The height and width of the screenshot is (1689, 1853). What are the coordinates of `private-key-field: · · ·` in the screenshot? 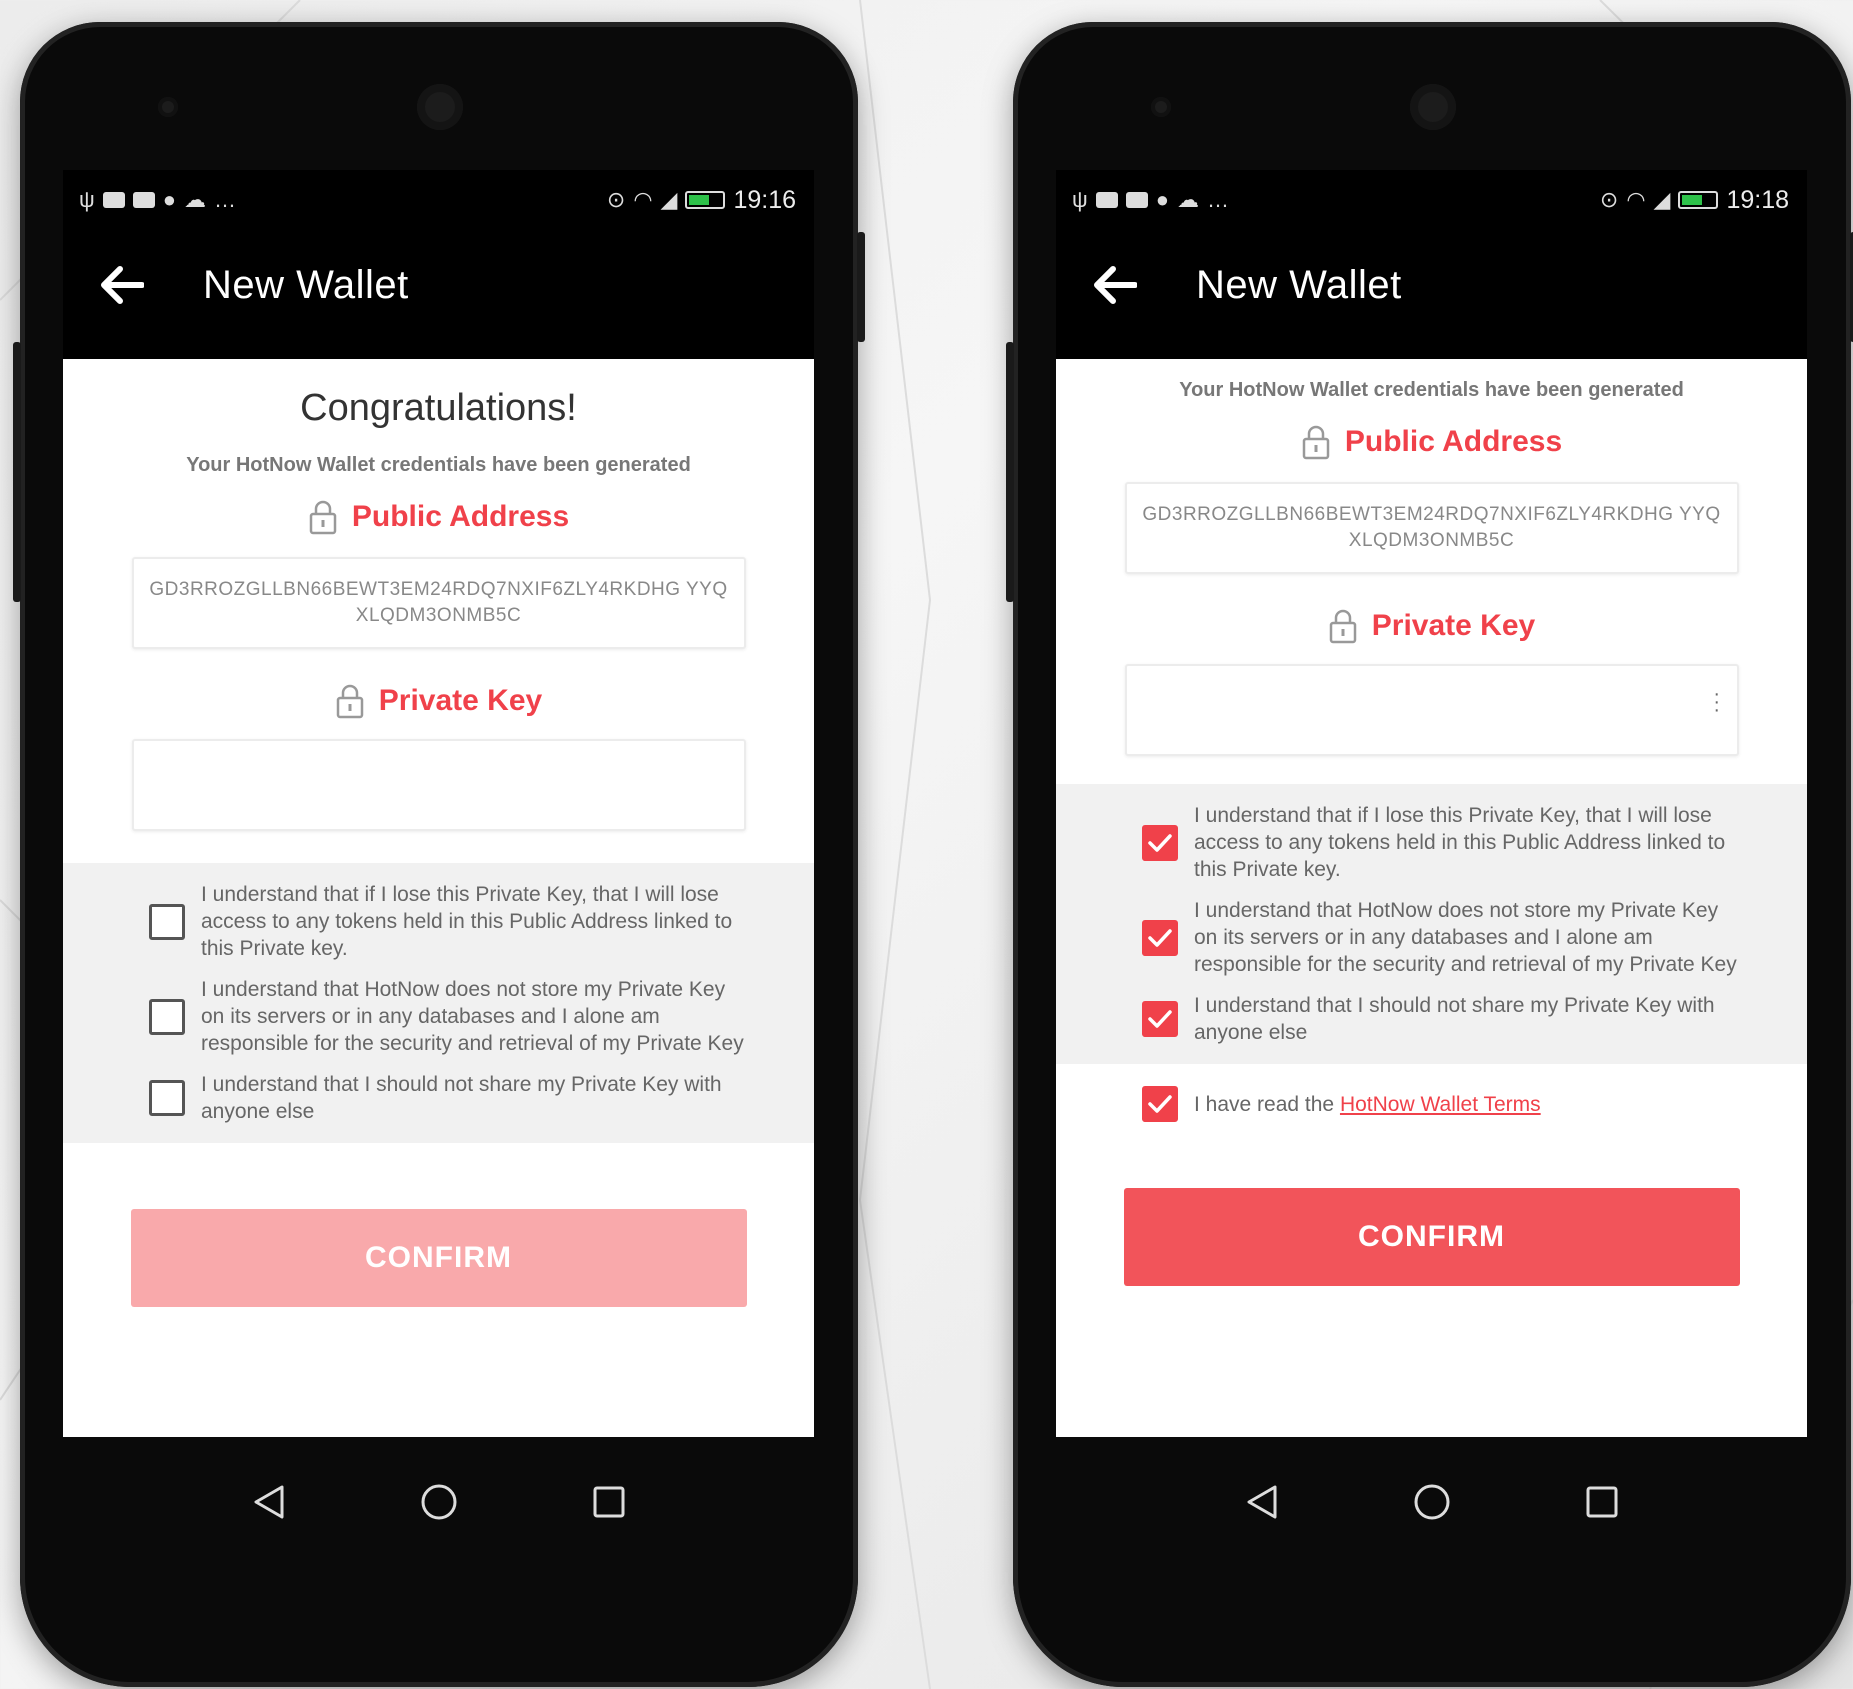 It's located at (1431, 710).